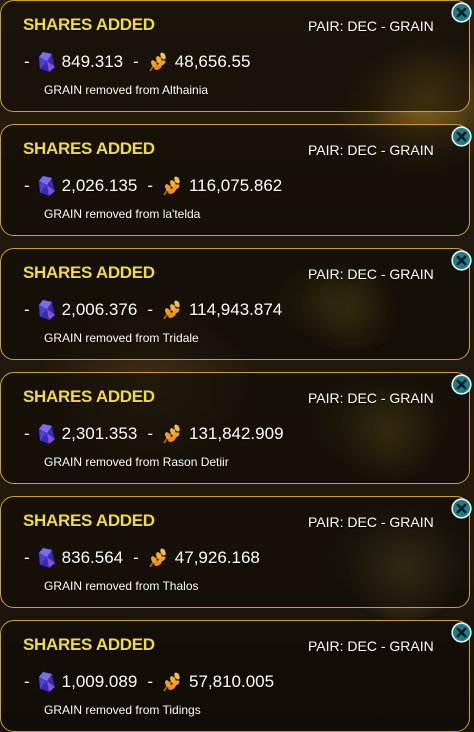 The image size is (474, 732). Describe the element at coordinates (92, 61) in the screenshot. I see `dec-amount: 849.313` at that location.